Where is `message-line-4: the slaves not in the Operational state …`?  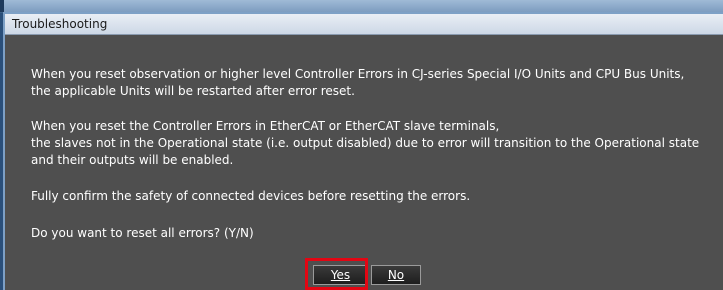 message-line-4: the slaves not in the Operational state … is located at coordinates (365, 143).